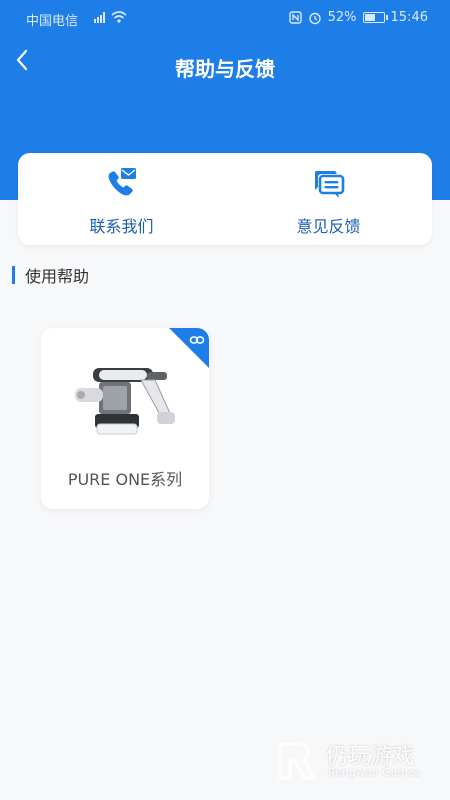 The height and width of the screenshot is (800, 450). What do you see at coordinates (409, 17) in the screenshot?
I see `status-time: 15:46` at bounding box center [409, 17].